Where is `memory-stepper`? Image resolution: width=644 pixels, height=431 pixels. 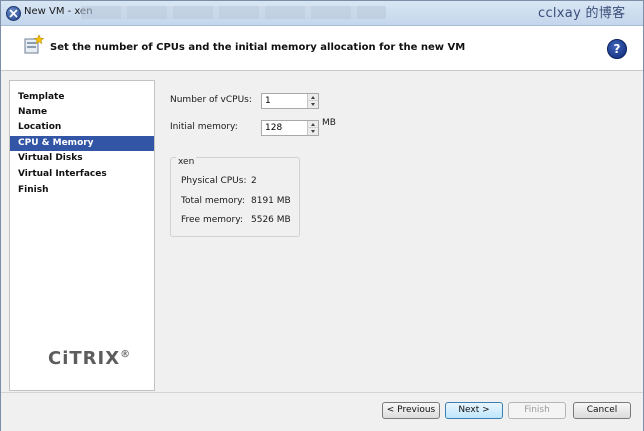 memory-stepper is located at coordinates (290, 128).